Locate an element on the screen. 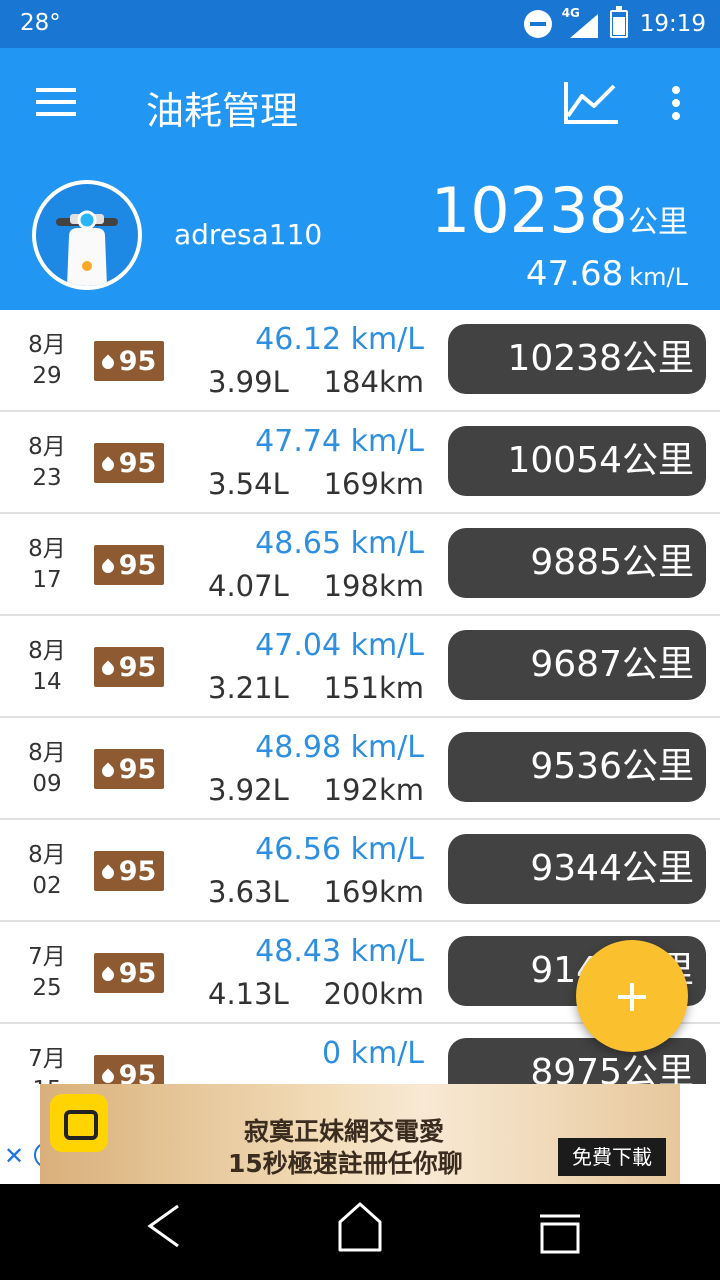  home-icon is located at coordinates (360, 1226).